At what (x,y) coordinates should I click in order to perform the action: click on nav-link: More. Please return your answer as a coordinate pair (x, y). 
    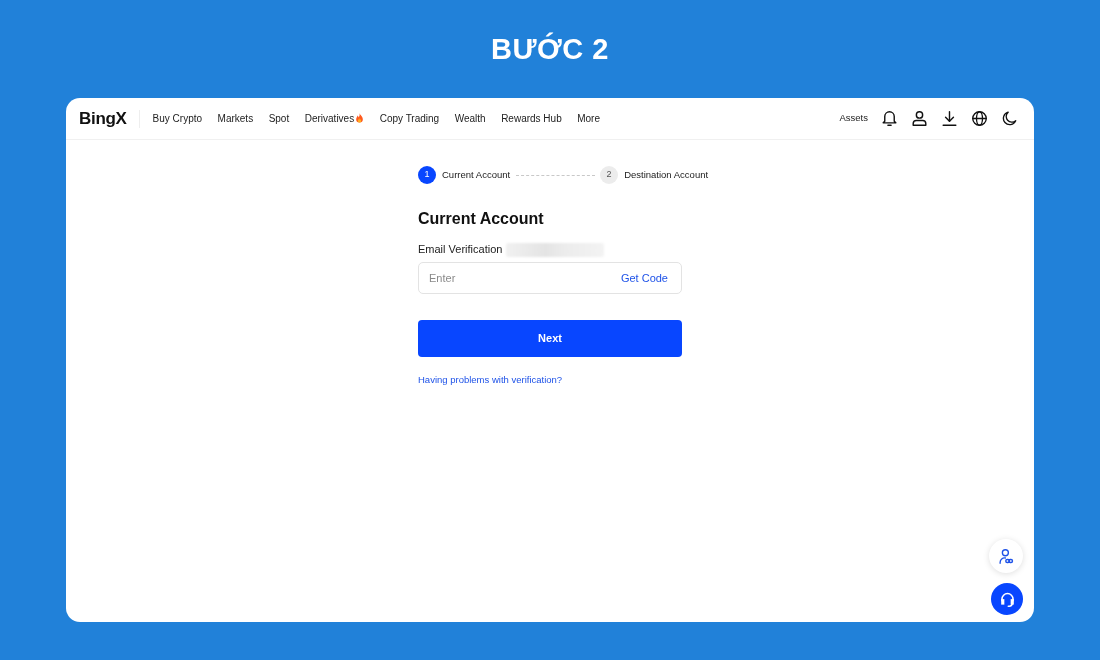
    Looking at the image, I should click on (588, 118).